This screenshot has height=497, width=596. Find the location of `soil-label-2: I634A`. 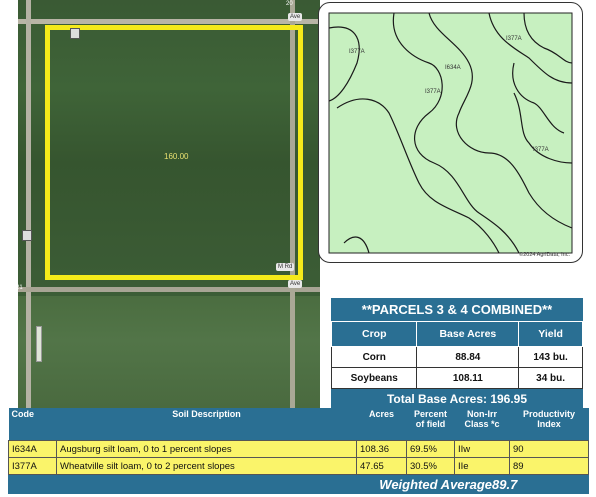

soil-label-2: I634A is located at coordinates (453, 68).